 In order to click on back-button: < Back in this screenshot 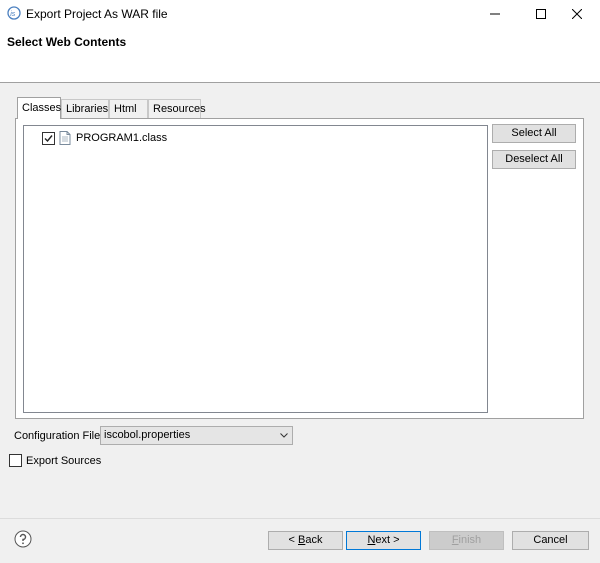, I will do `click(305, 540)`.